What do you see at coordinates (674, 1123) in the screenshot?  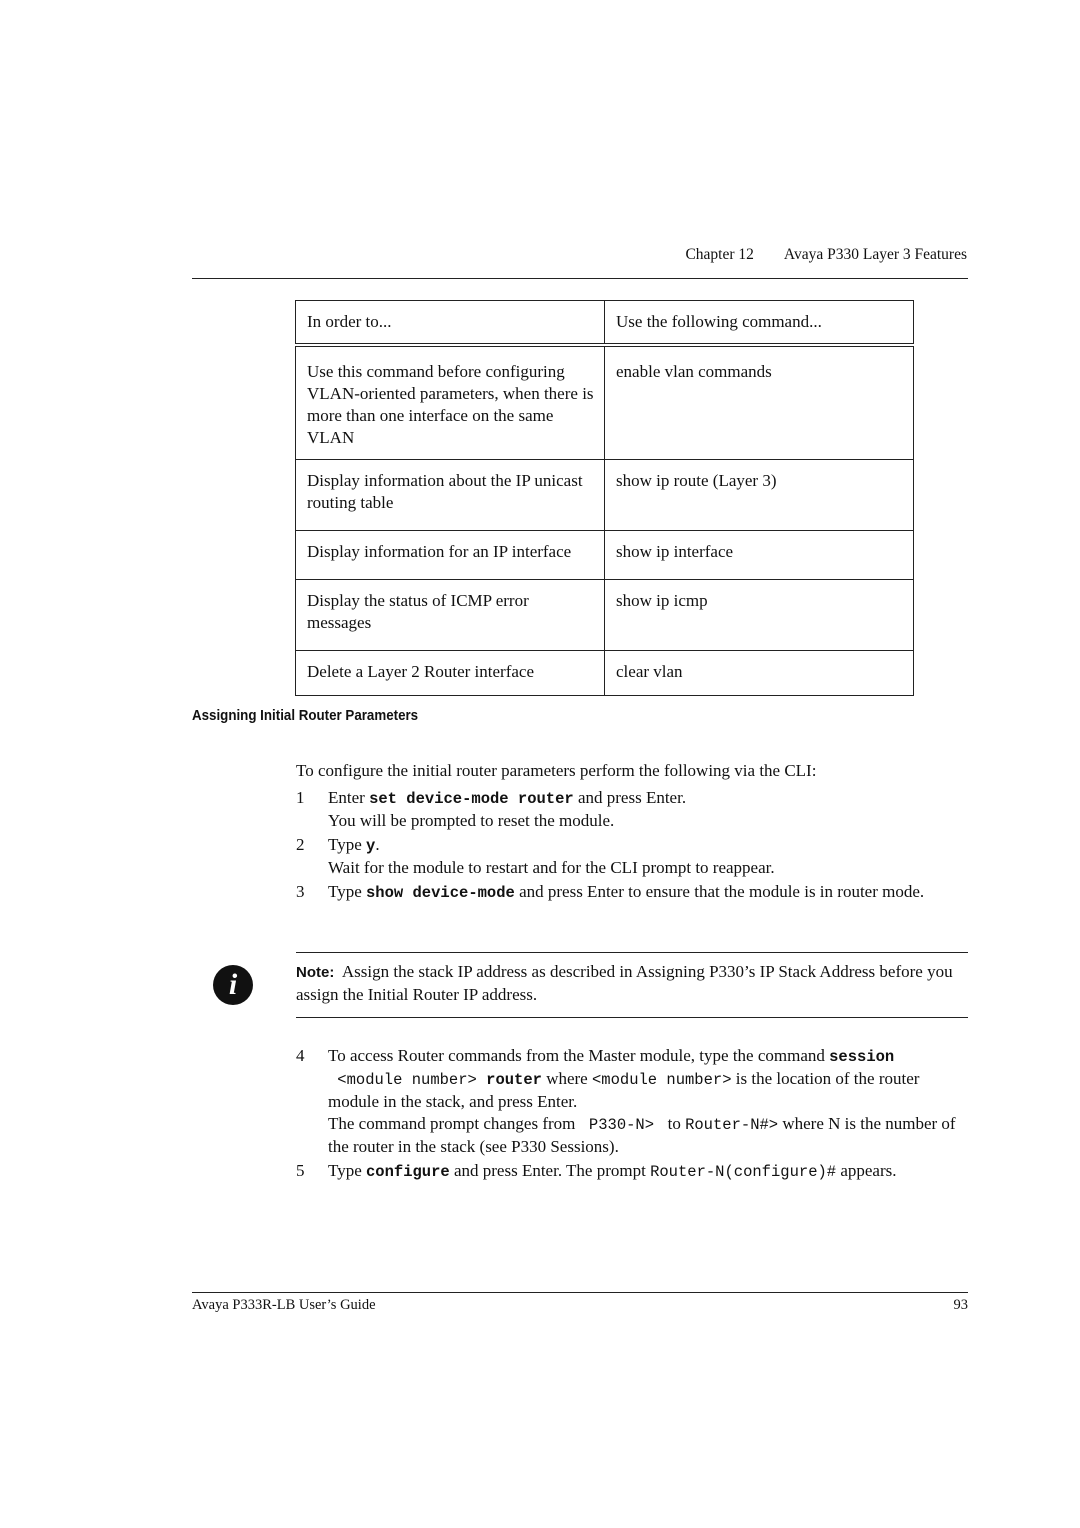 I see `step-text: to` at bounding box center [674, 1123].